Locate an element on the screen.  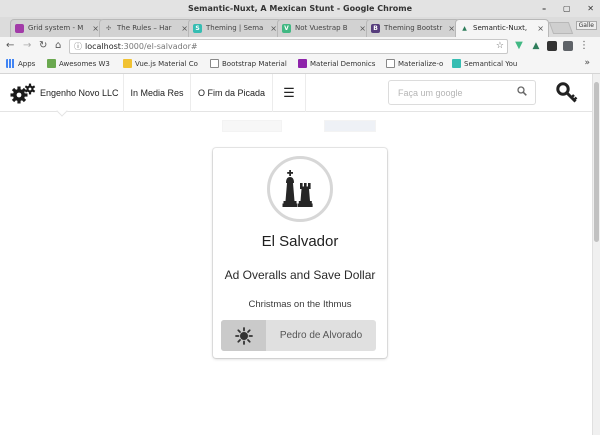
chess-pieces-icon is located at coordinates (297, 188).